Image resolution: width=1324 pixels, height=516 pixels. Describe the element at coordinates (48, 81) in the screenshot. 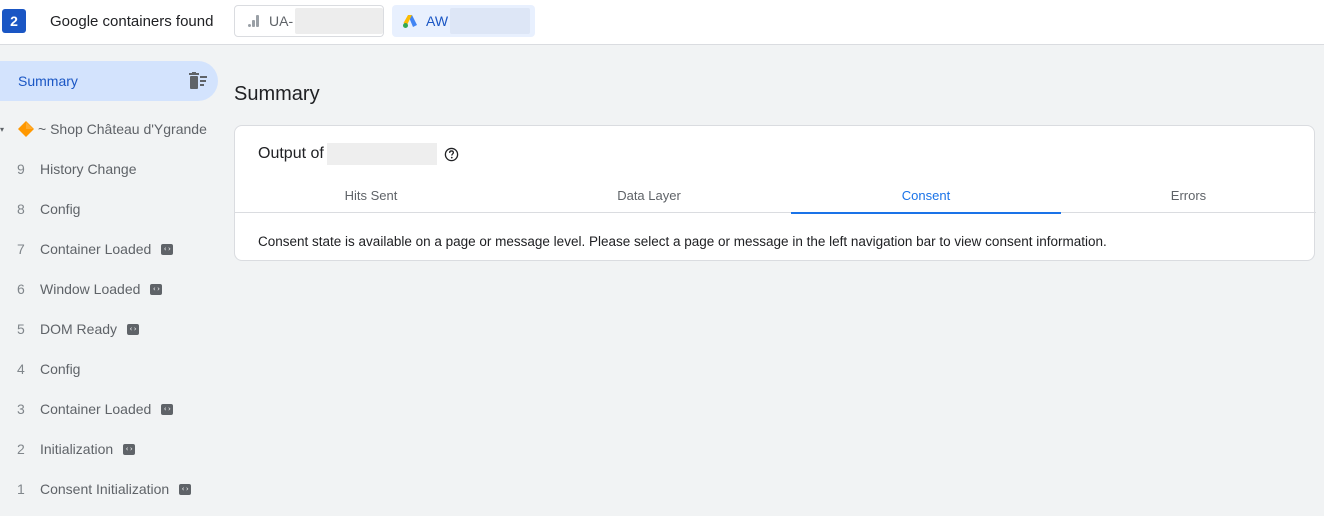

I see `sidebar-item-label: Summary` at that location.